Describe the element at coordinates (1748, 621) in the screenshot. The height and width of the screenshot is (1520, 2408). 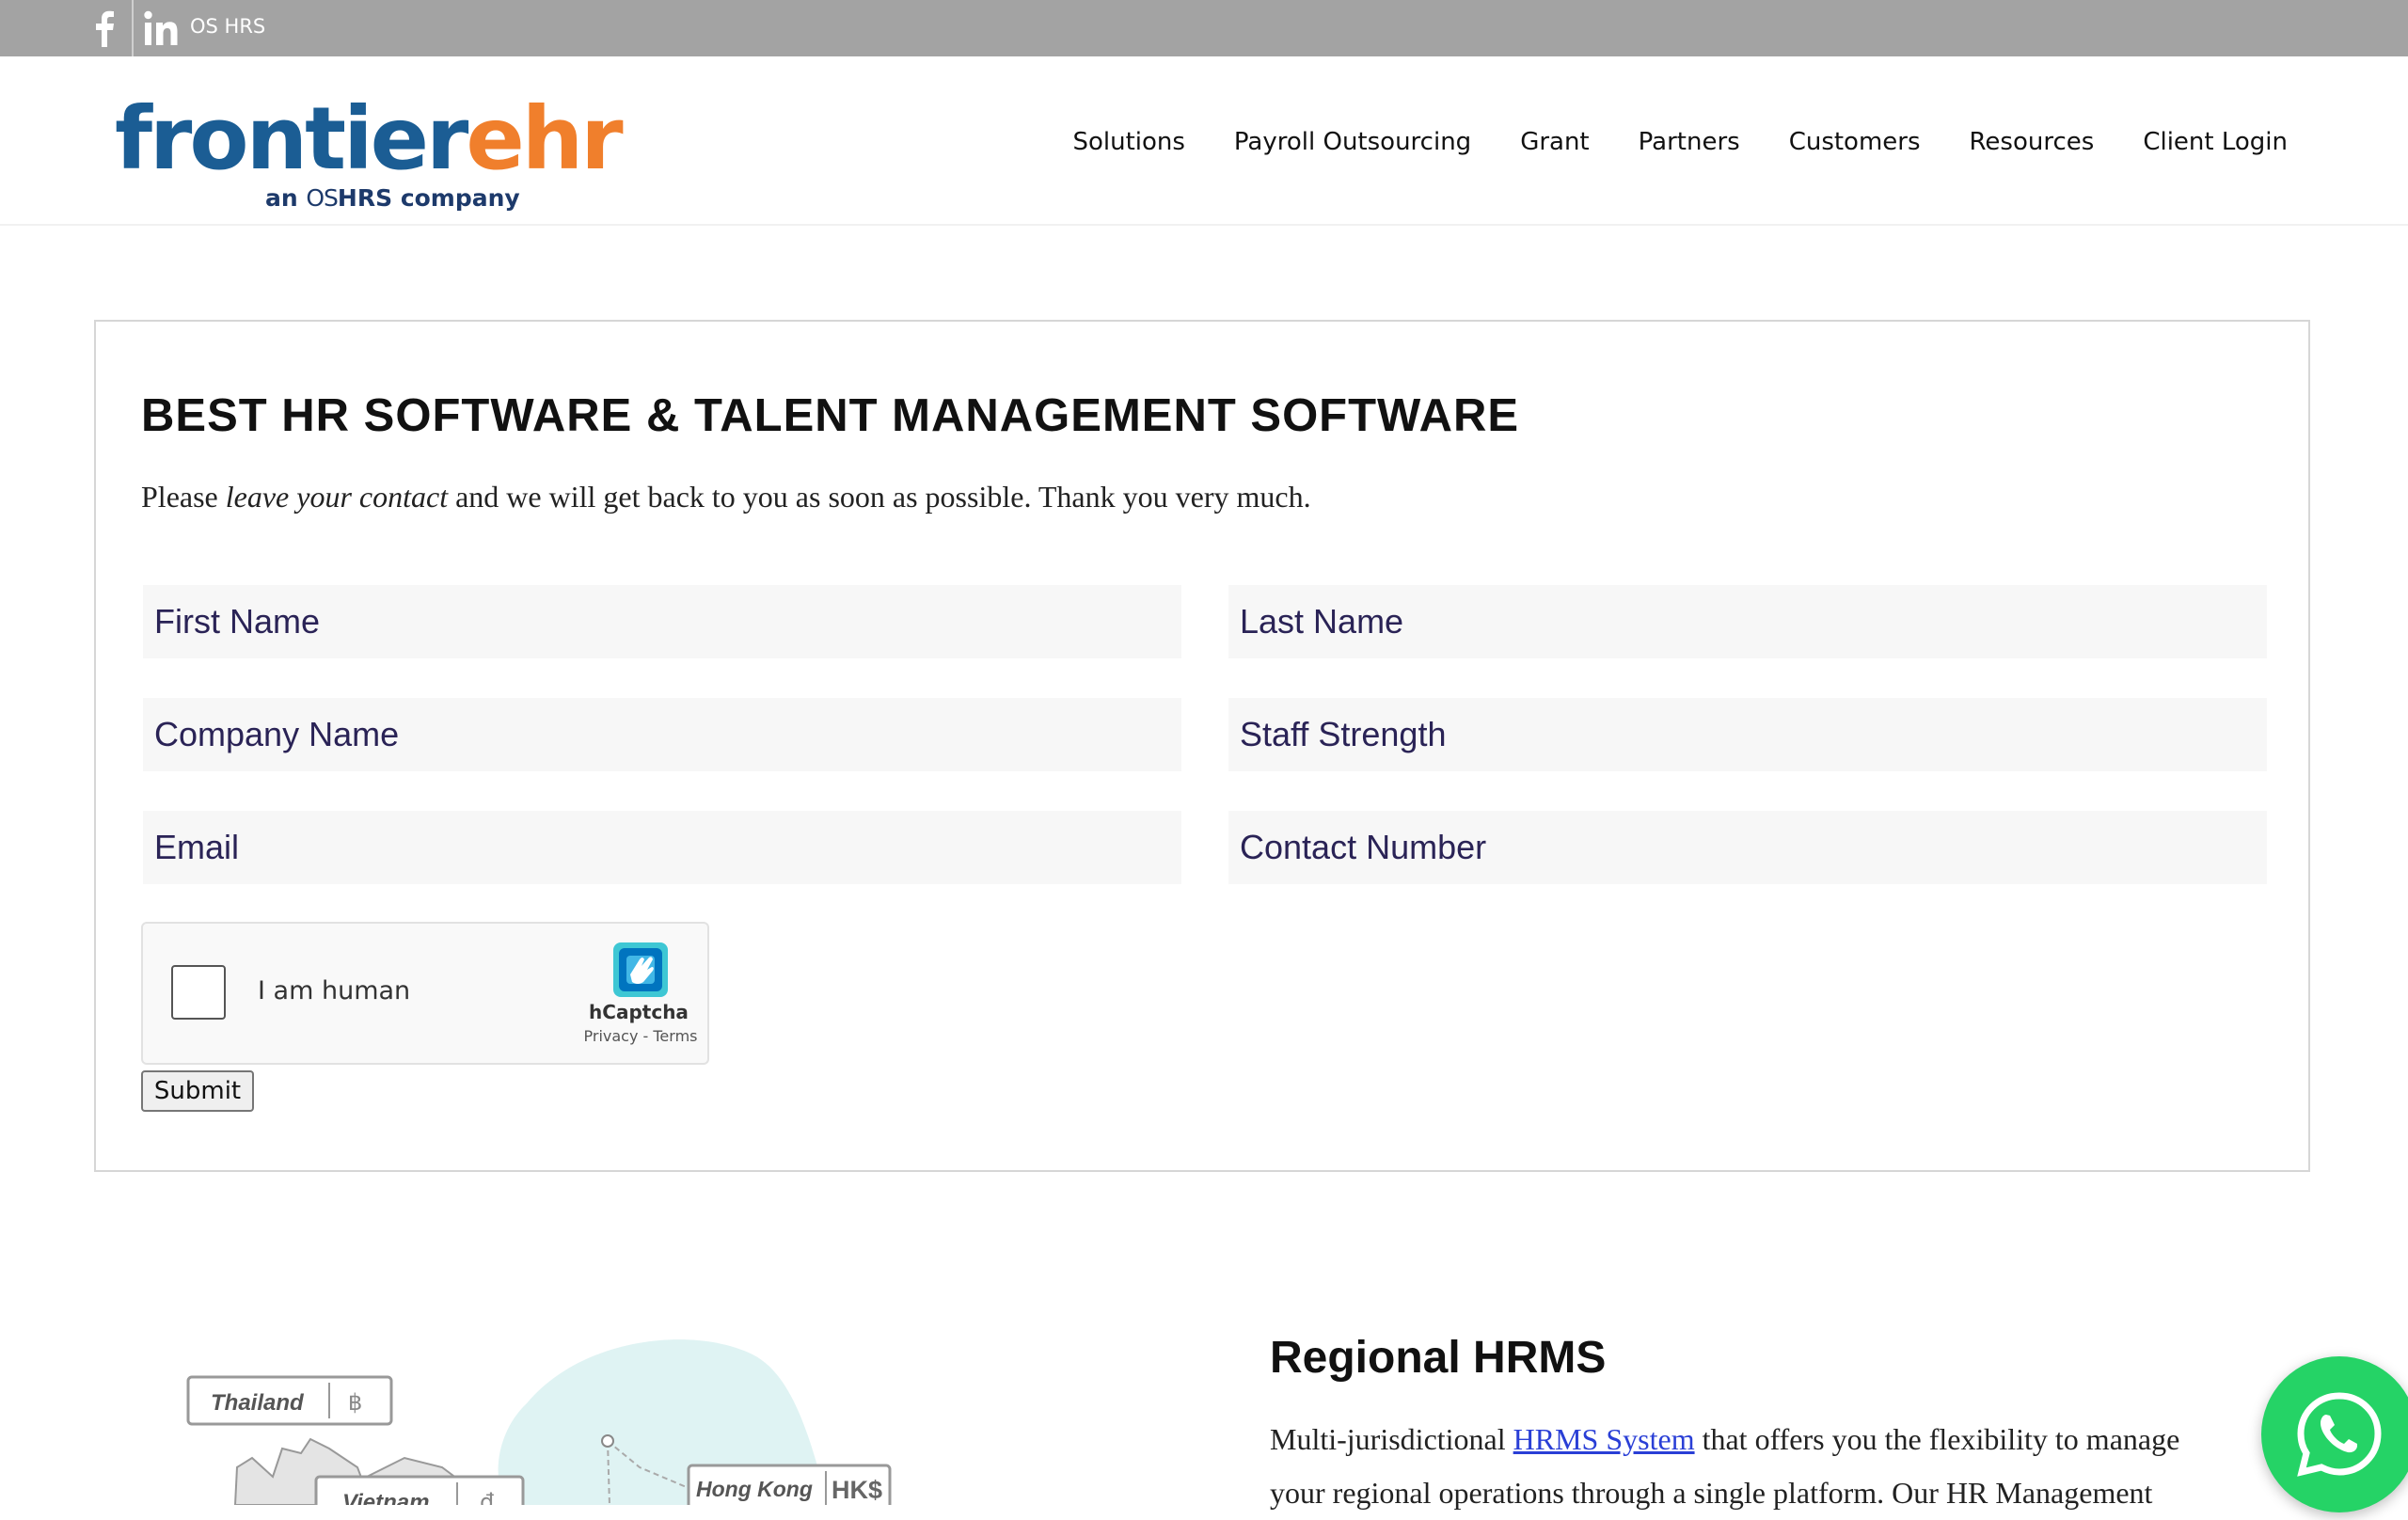
I see `last-name-input` at that location.